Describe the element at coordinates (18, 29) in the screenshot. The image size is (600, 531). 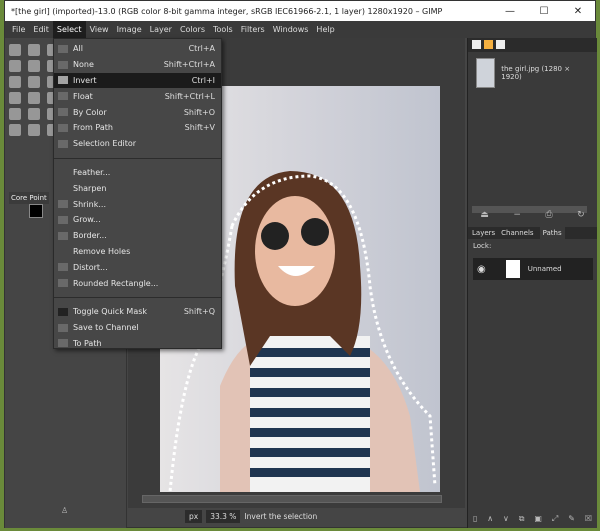
I see `menu-file: File` at that location.